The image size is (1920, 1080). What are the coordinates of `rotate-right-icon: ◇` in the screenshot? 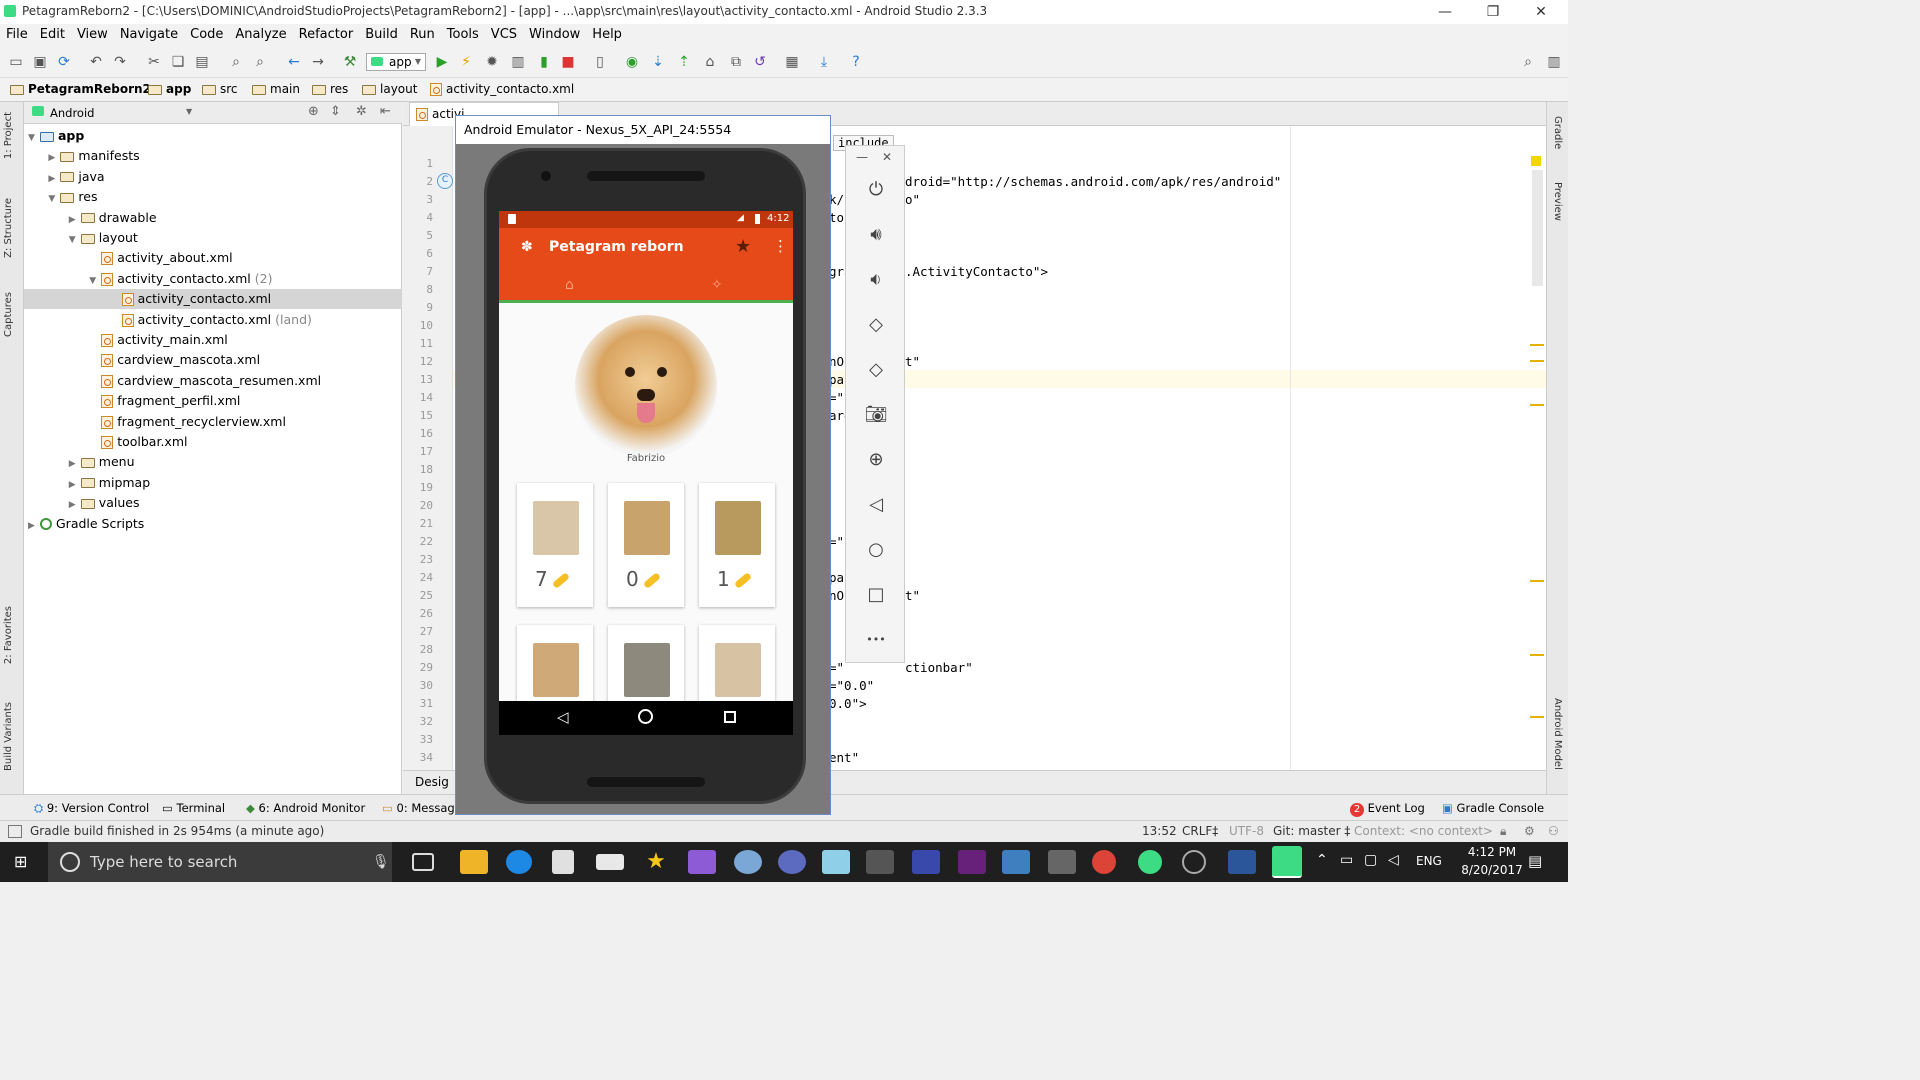 It's located at (876, 370).